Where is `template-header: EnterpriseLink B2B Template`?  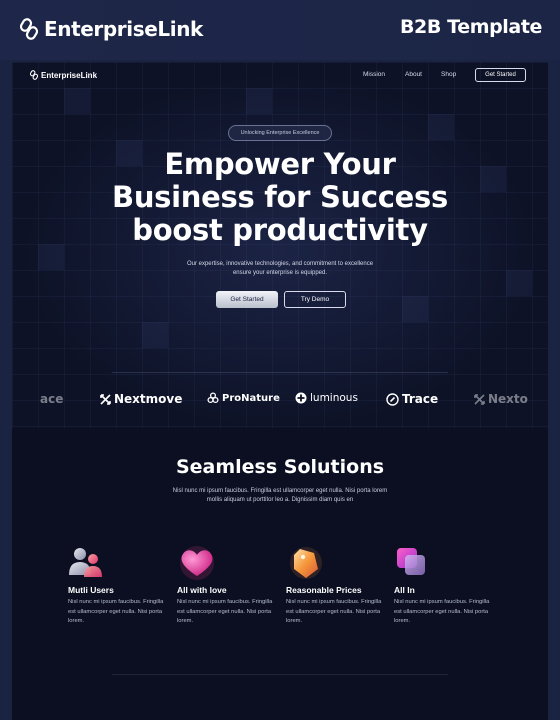
template-header: EnterpriseLink B2B Template is located at coordinates (280, 30).